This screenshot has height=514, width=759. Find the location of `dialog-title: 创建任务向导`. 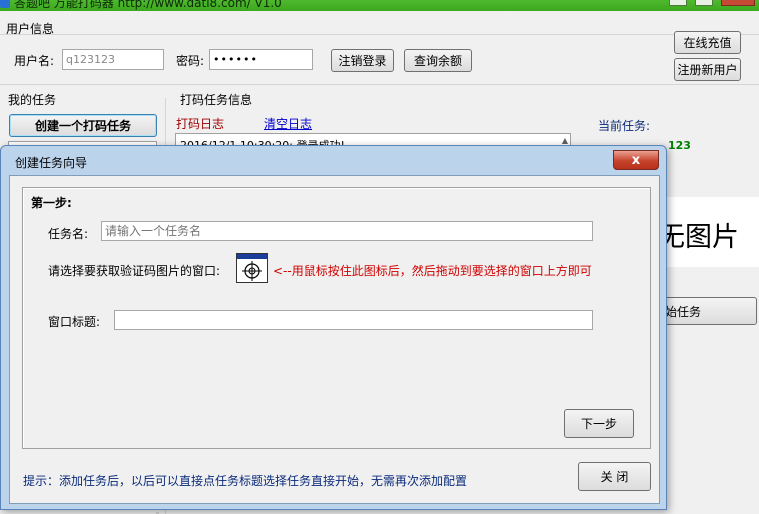

dialog-title: 创建任务向导 is located at coordinates (51, 163).